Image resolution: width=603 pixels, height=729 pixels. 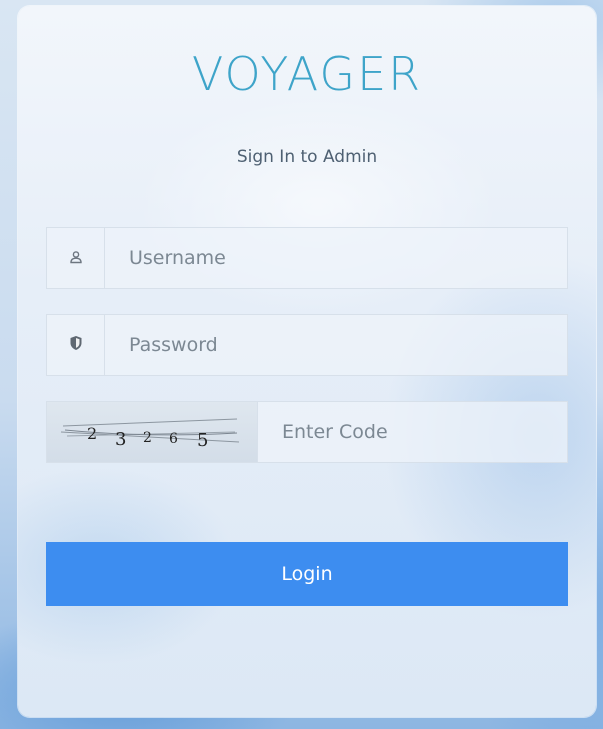 What do you see at coordinates (202, 440) in the screenshot?
I see `captcha-digit: 5` at bounding box center [202, 440].